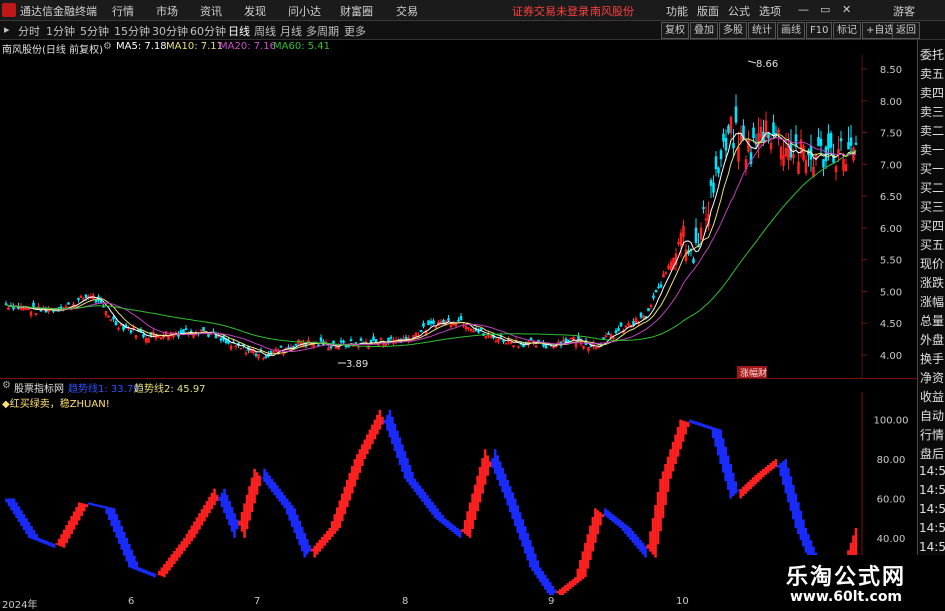 The image size is (945, 611). Describe the element at coordinates (932, 206) in the screenshot. I see `side-panel-item: 买三` at that location.